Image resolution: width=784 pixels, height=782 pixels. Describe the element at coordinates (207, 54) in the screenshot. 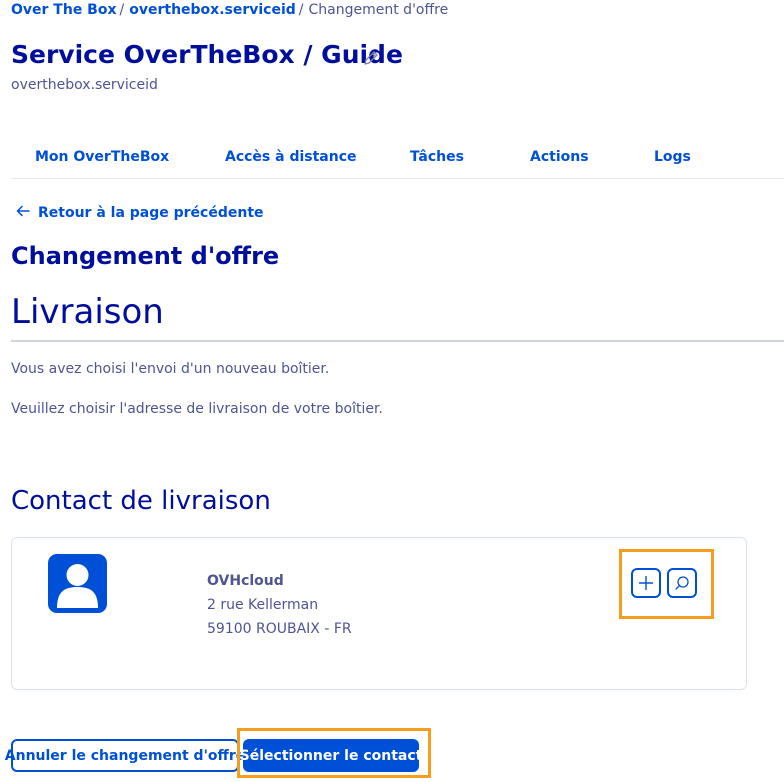

I see `page-title: Service OverTheBox / Guide` at that location.